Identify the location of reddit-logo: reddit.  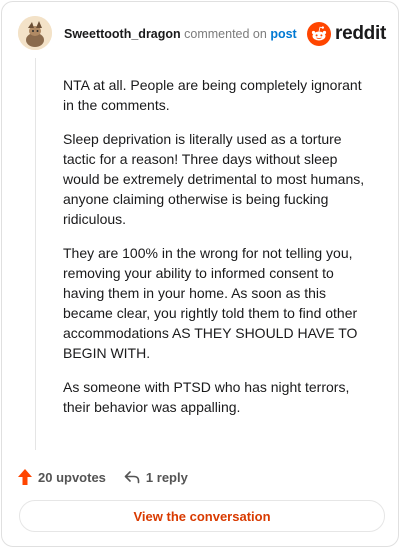
(346, 34).